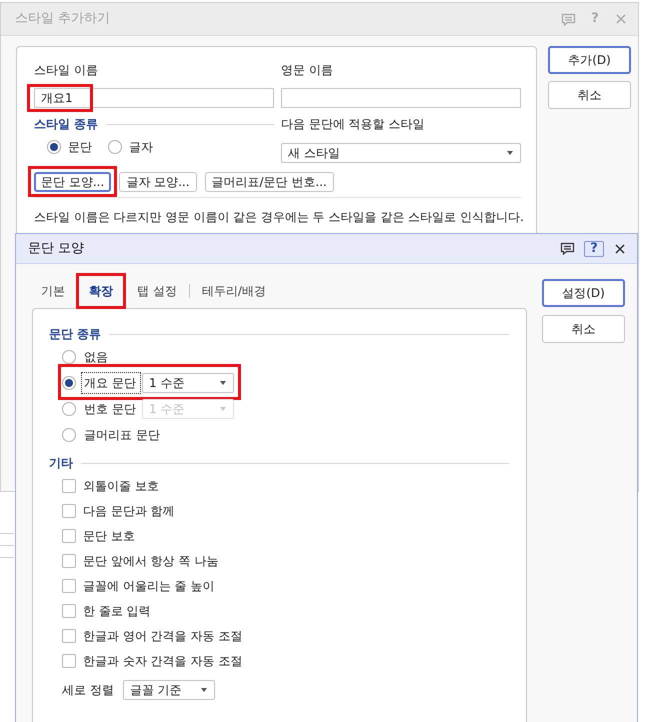 Image resolution: width=648 pixels, height=722 pixels. What do you see at coordinates (53, 291) in the screenshot?
I see `tab: 기본` at bounding box center [53, 291].